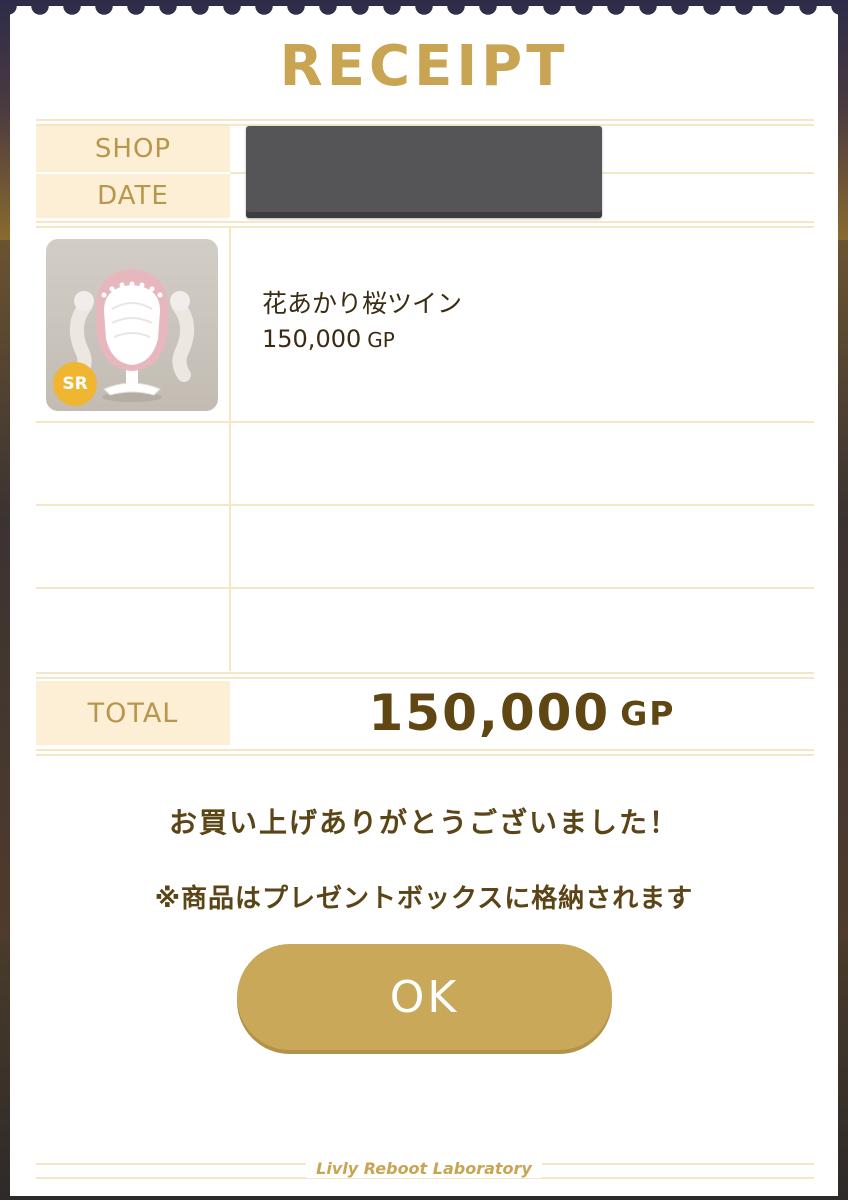  Describe the element at coordinates (230, 449) in the screenshot. I see `items-column-divider` at that location.